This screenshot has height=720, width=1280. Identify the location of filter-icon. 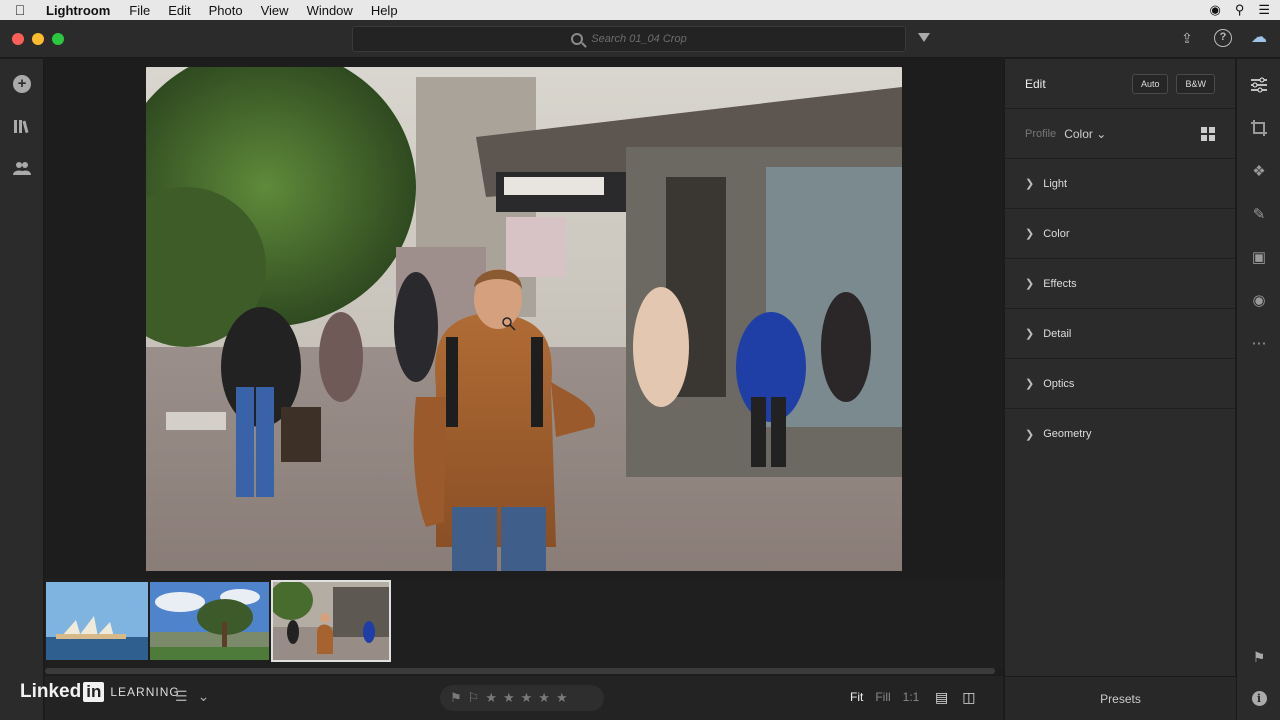
(924, 37).